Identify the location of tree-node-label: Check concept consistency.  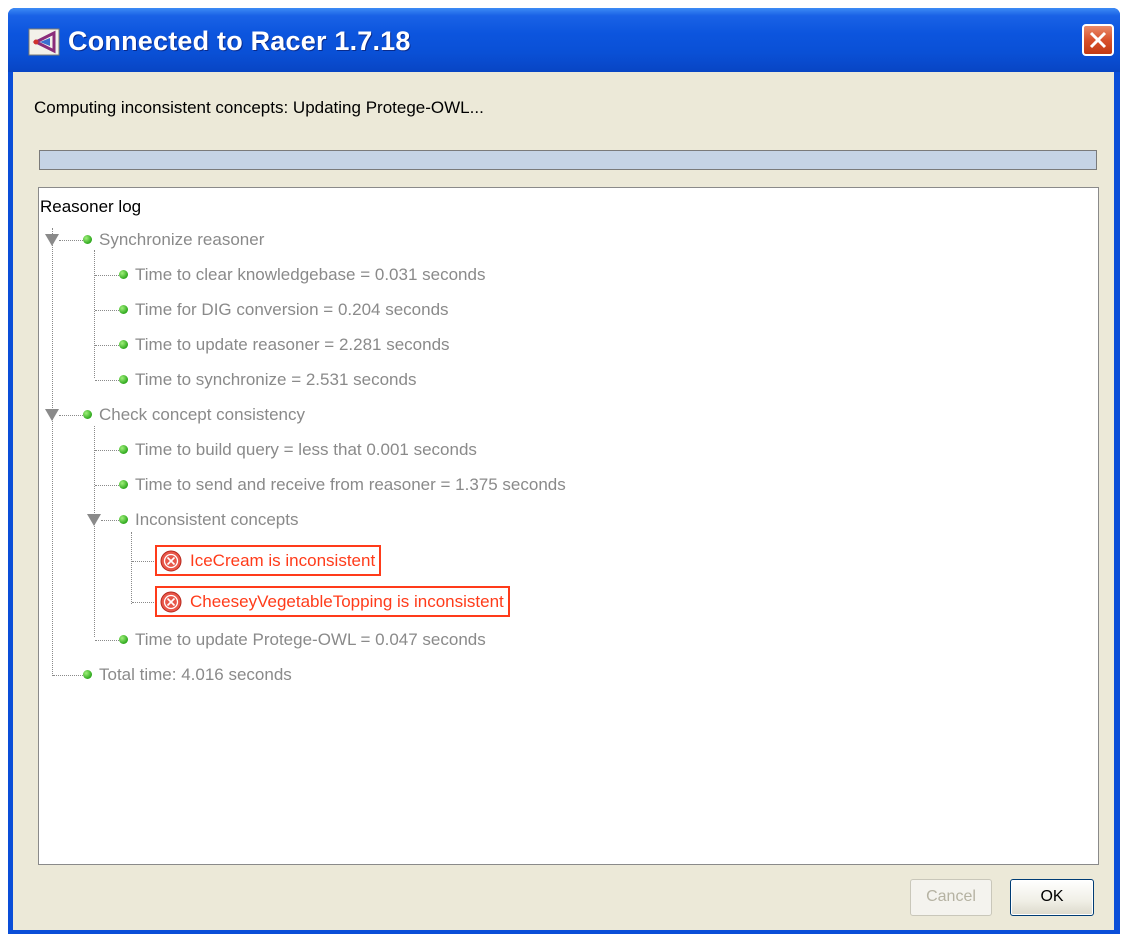
(202, 414).